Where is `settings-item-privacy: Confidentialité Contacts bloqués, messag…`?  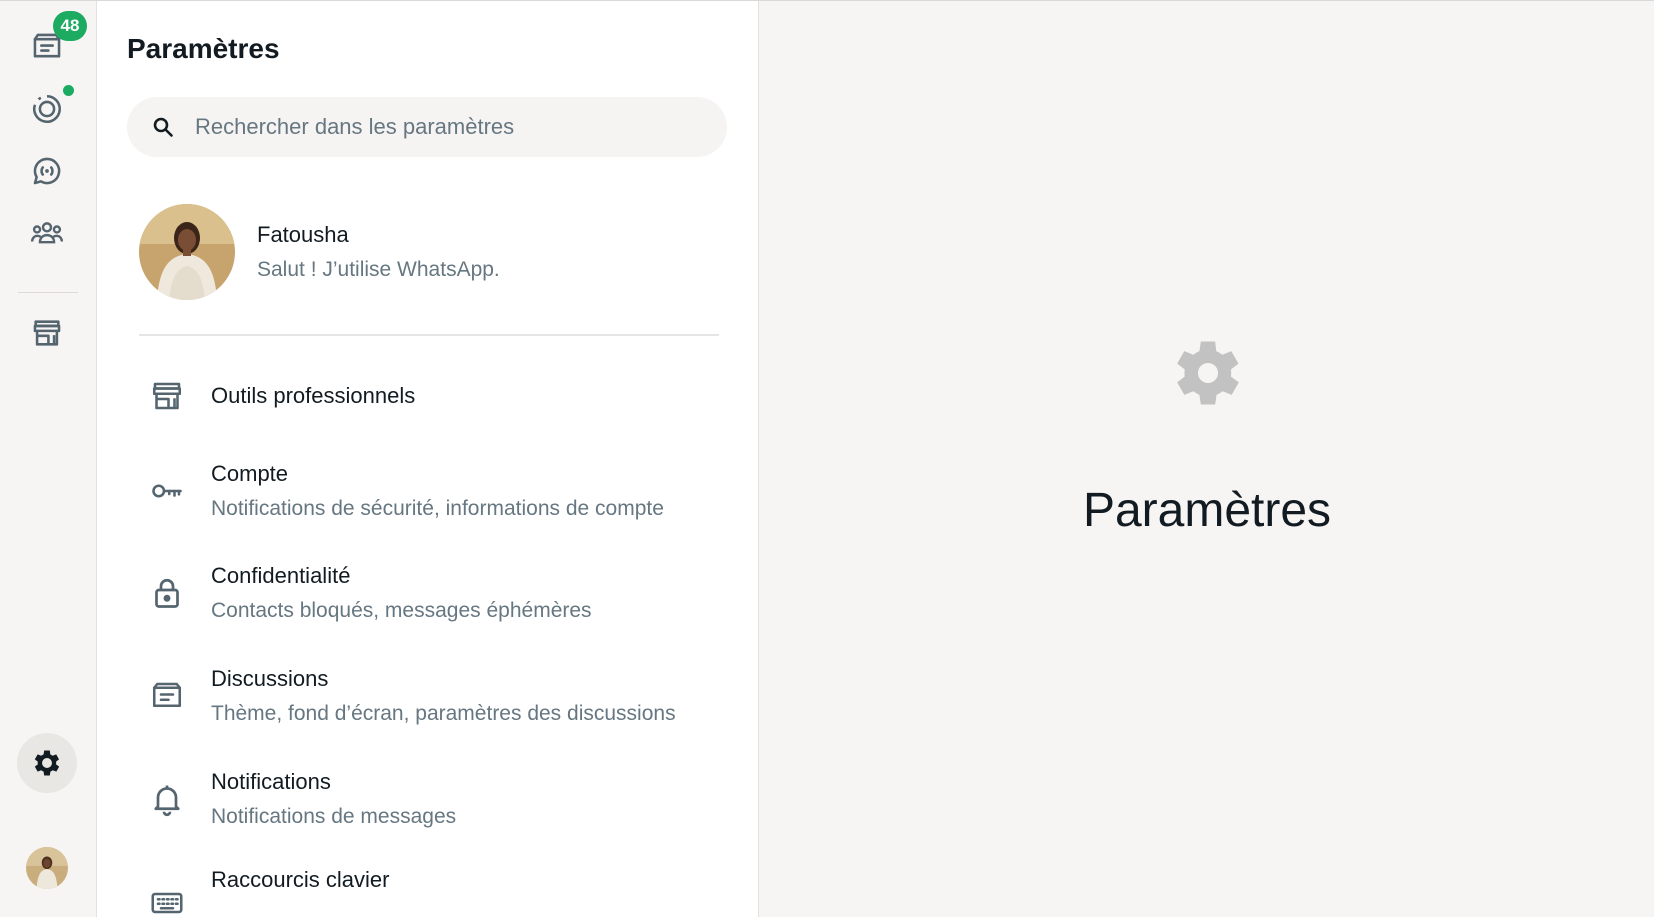
settings-item-privacy: Confidentialité Contacts bloqués, messag… is located at coordinates (439, 593).